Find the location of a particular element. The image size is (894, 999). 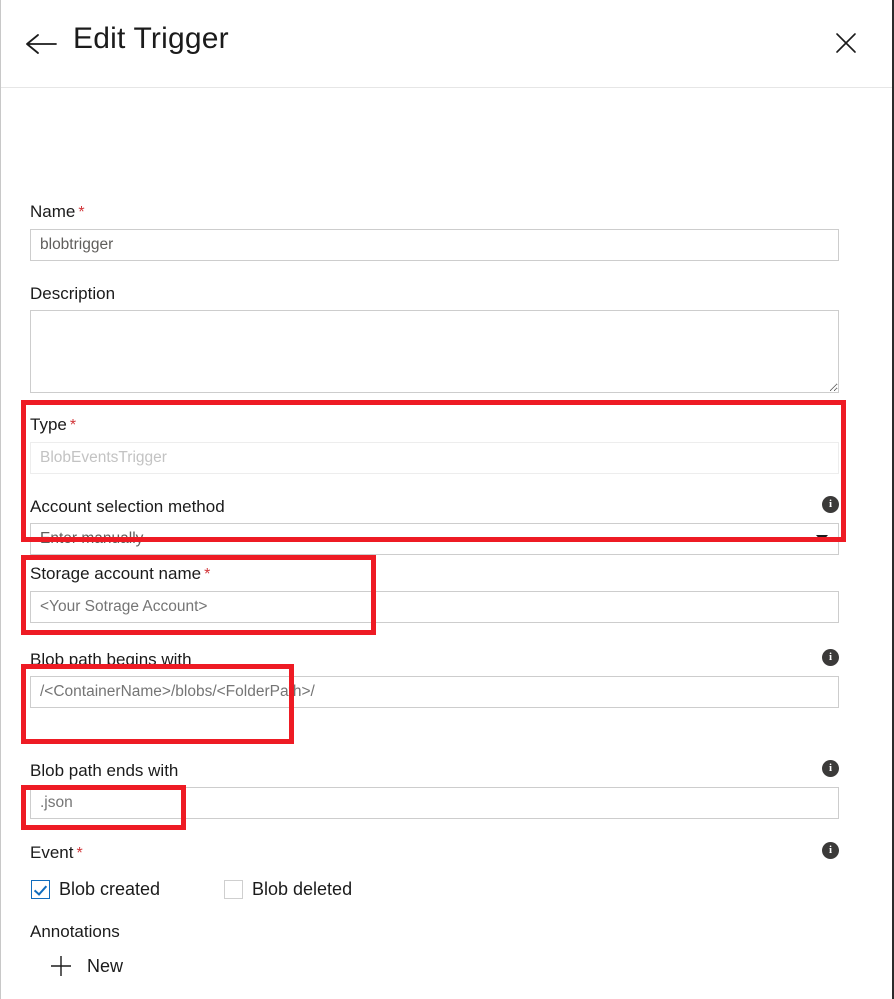

field-account-selection-method: Account selection method i is located at coordinates (434, 525).